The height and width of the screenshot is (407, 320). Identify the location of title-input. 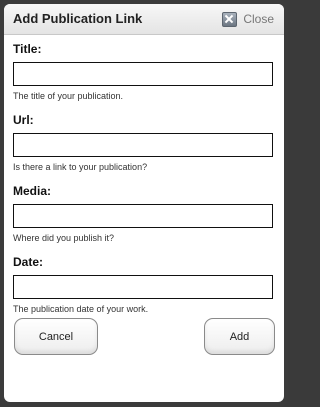
(143, 74).